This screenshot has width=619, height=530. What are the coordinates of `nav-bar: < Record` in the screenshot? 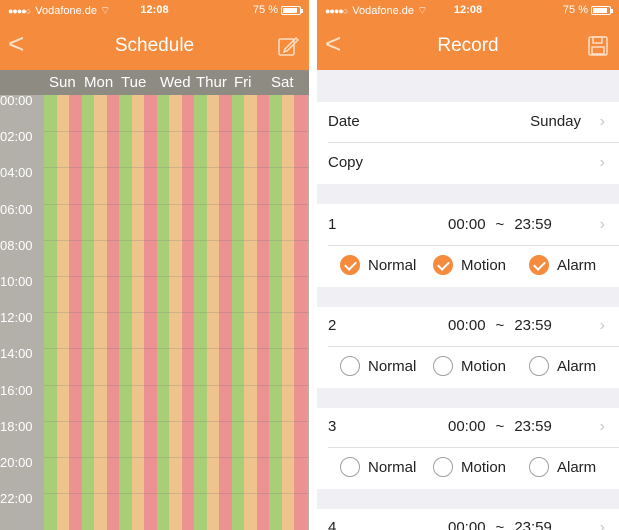 It's located at (468, 46).